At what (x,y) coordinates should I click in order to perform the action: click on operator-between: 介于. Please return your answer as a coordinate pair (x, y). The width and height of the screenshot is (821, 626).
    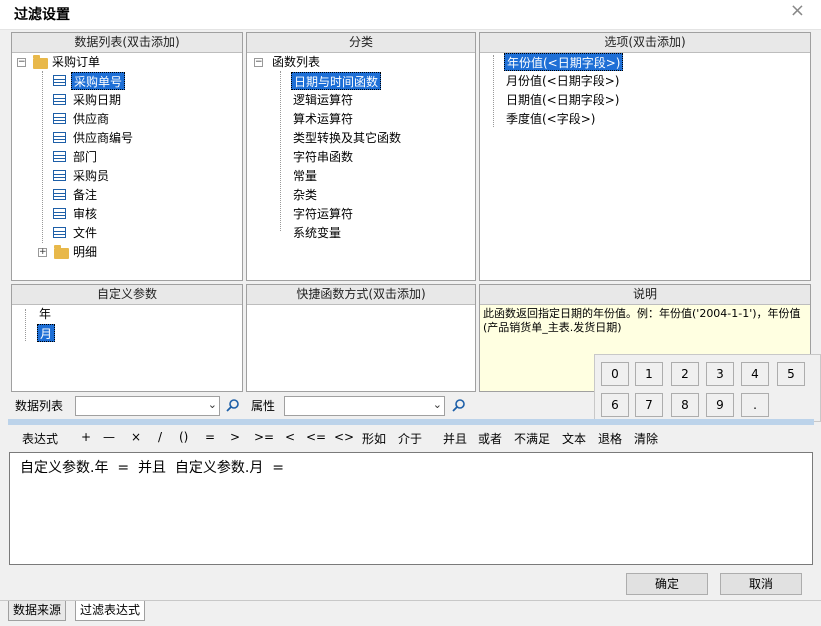
    Looking at the image, I should click on (410, 438).